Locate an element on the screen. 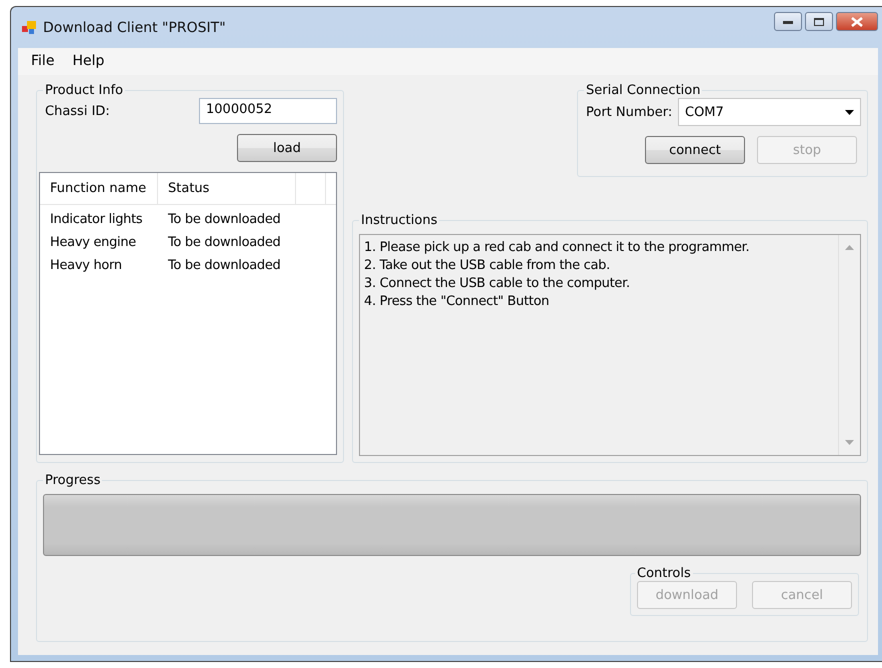  dropdown-arrow-icon is located at coordinates (849, 112).